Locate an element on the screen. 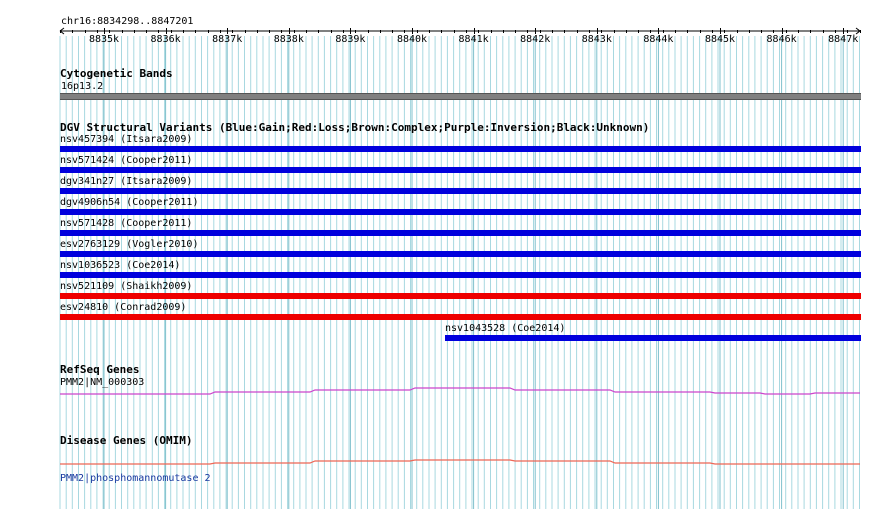 The height and width of the screenshot is (509, 890). variant-label: dgv4906n54 (Cooper2011) is located at coordinates (129, 202).